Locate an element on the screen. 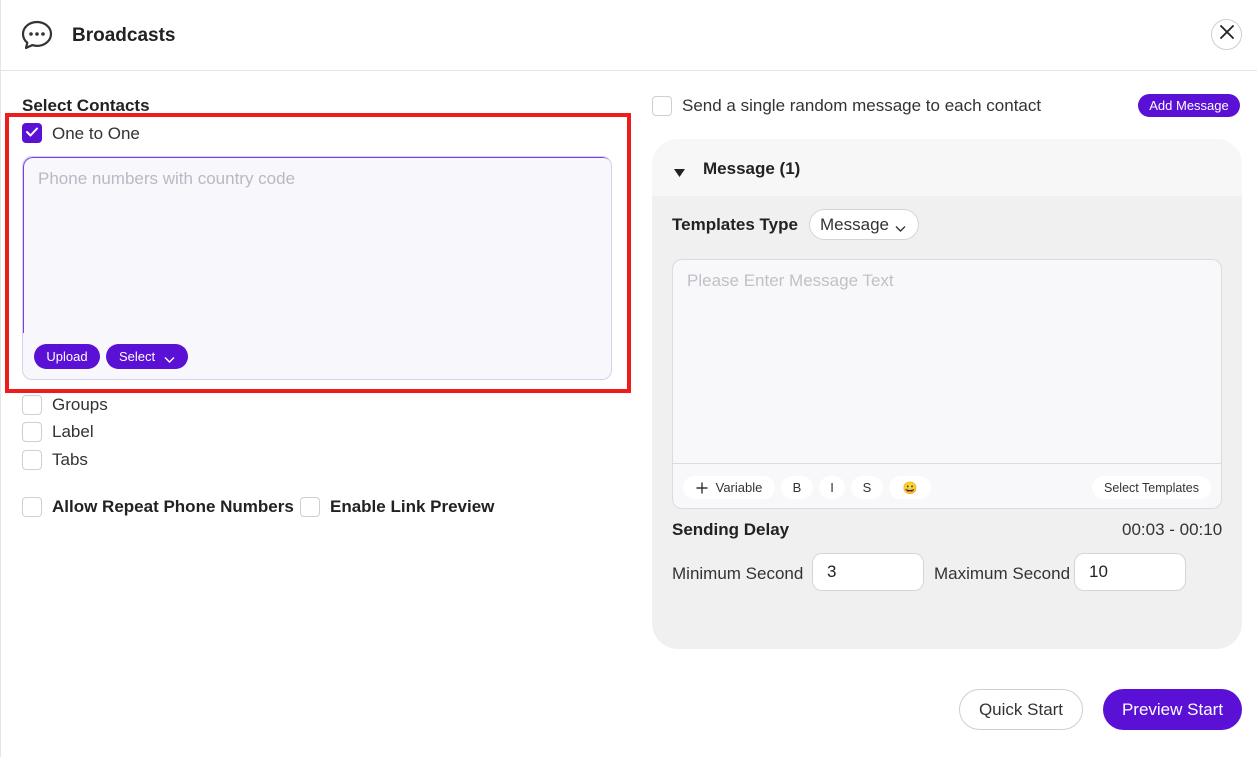  dialog-title: Broadcasts is located at coordinates (124, 35).